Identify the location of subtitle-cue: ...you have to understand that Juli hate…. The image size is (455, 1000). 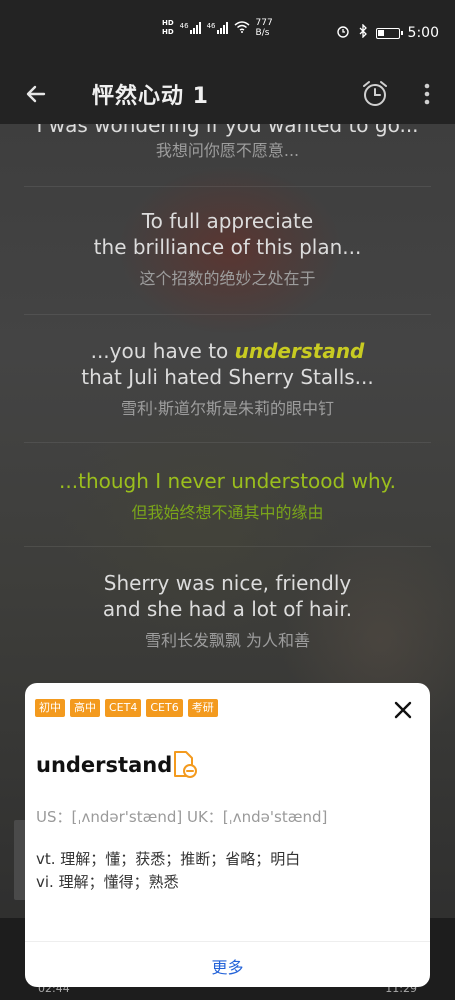
(227, 379).